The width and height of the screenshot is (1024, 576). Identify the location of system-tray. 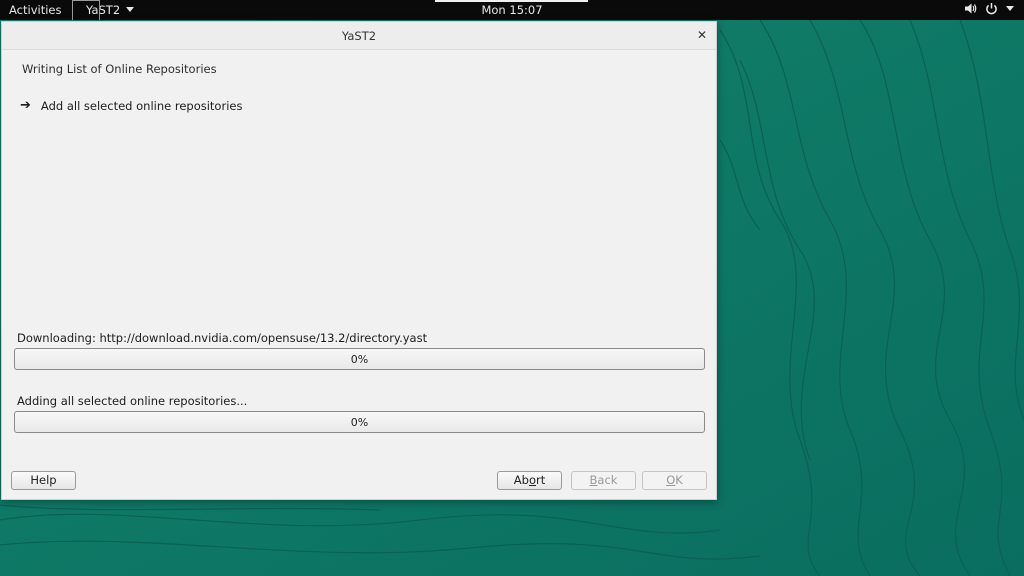
(989, 8).